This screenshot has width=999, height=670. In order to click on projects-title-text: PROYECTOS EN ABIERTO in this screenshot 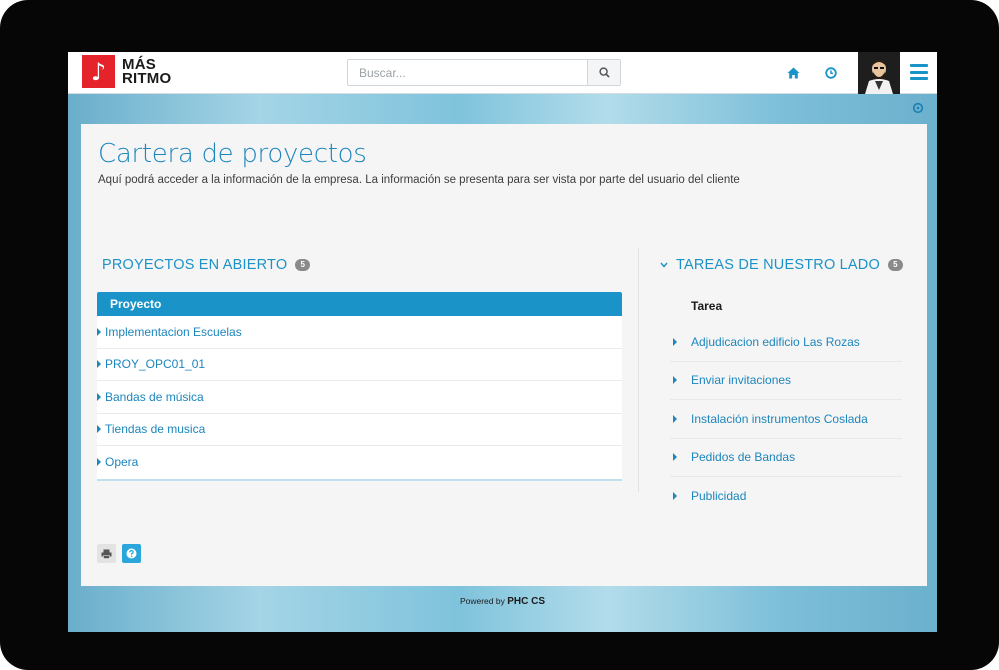, I will do `click(195, 265)`.